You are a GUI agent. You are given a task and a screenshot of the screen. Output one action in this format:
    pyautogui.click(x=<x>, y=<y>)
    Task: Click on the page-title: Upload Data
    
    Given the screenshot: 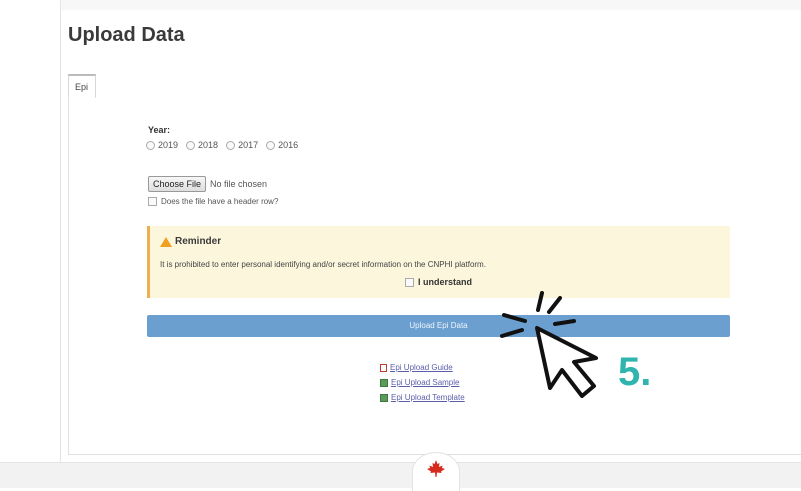 What is the action you would take?
    pyautogui.click(x=126, y=35)
    